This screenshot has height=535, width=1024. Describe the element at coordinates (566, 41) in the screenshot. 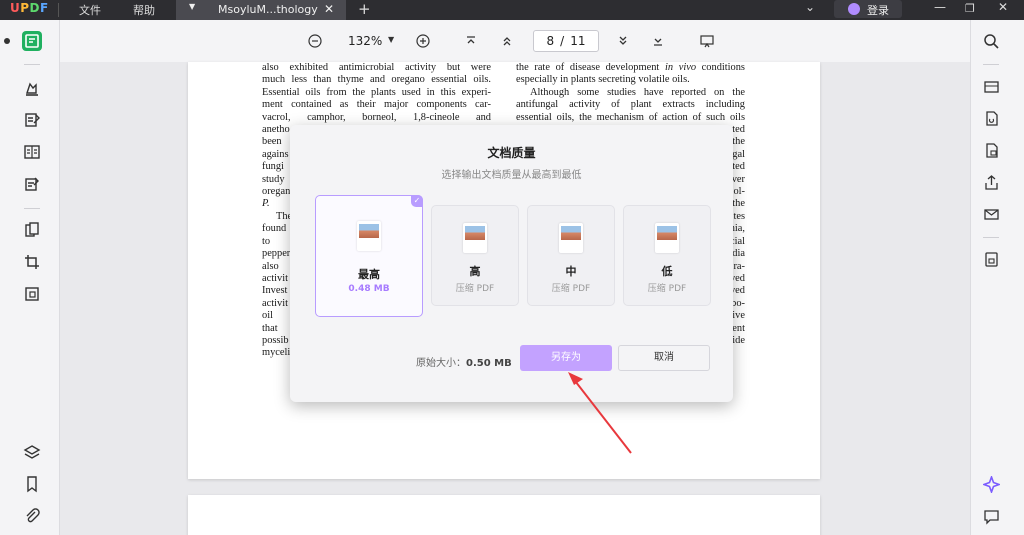

I see `page-number-input: 8 / 11` at that location.